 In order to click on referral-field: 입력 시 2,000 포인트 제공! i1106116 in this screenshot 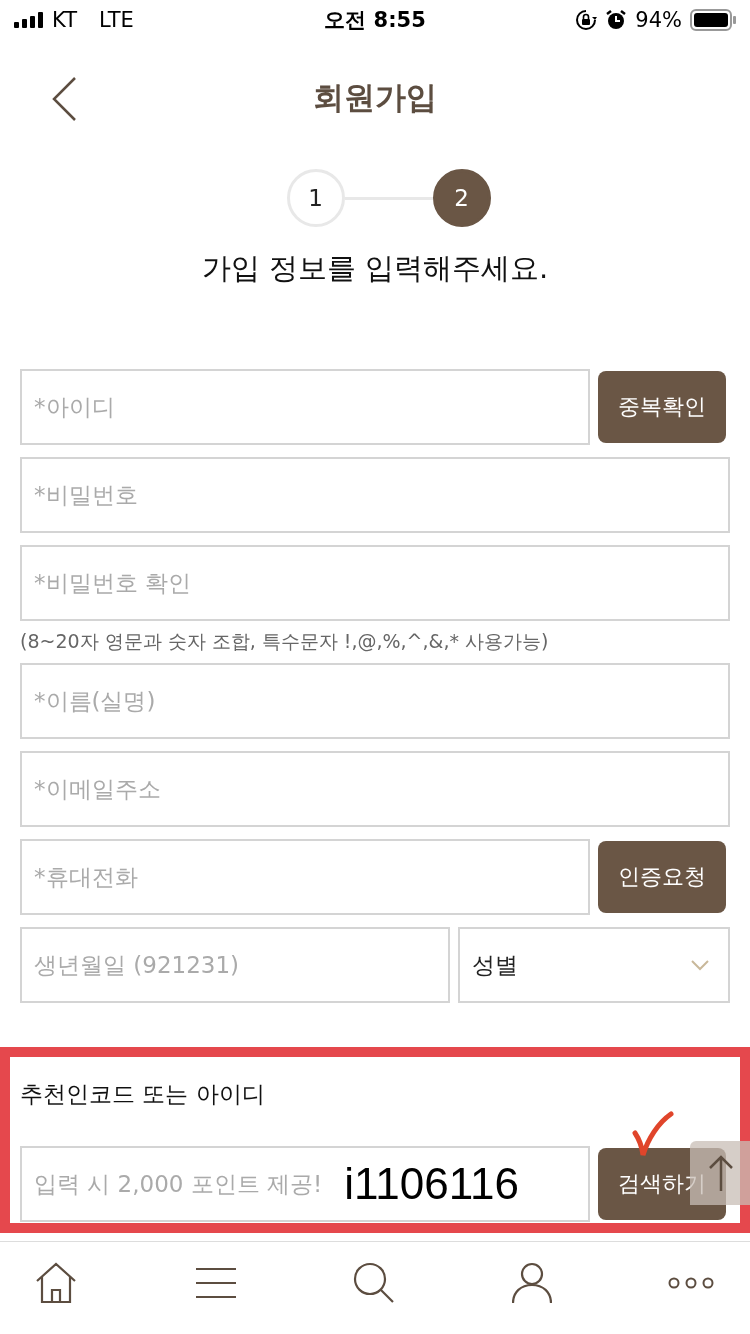, I will do `click(305, 1184)`.